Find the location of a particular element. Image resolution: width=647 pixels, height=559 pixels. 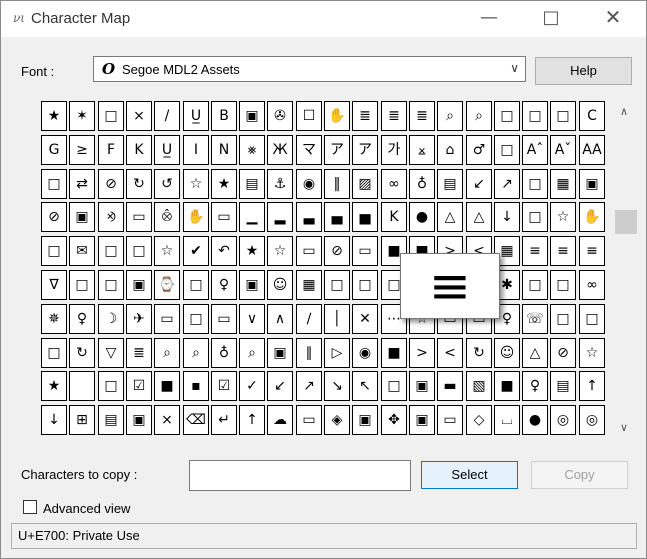

character-cell: I is located at coordinates (196, 150).